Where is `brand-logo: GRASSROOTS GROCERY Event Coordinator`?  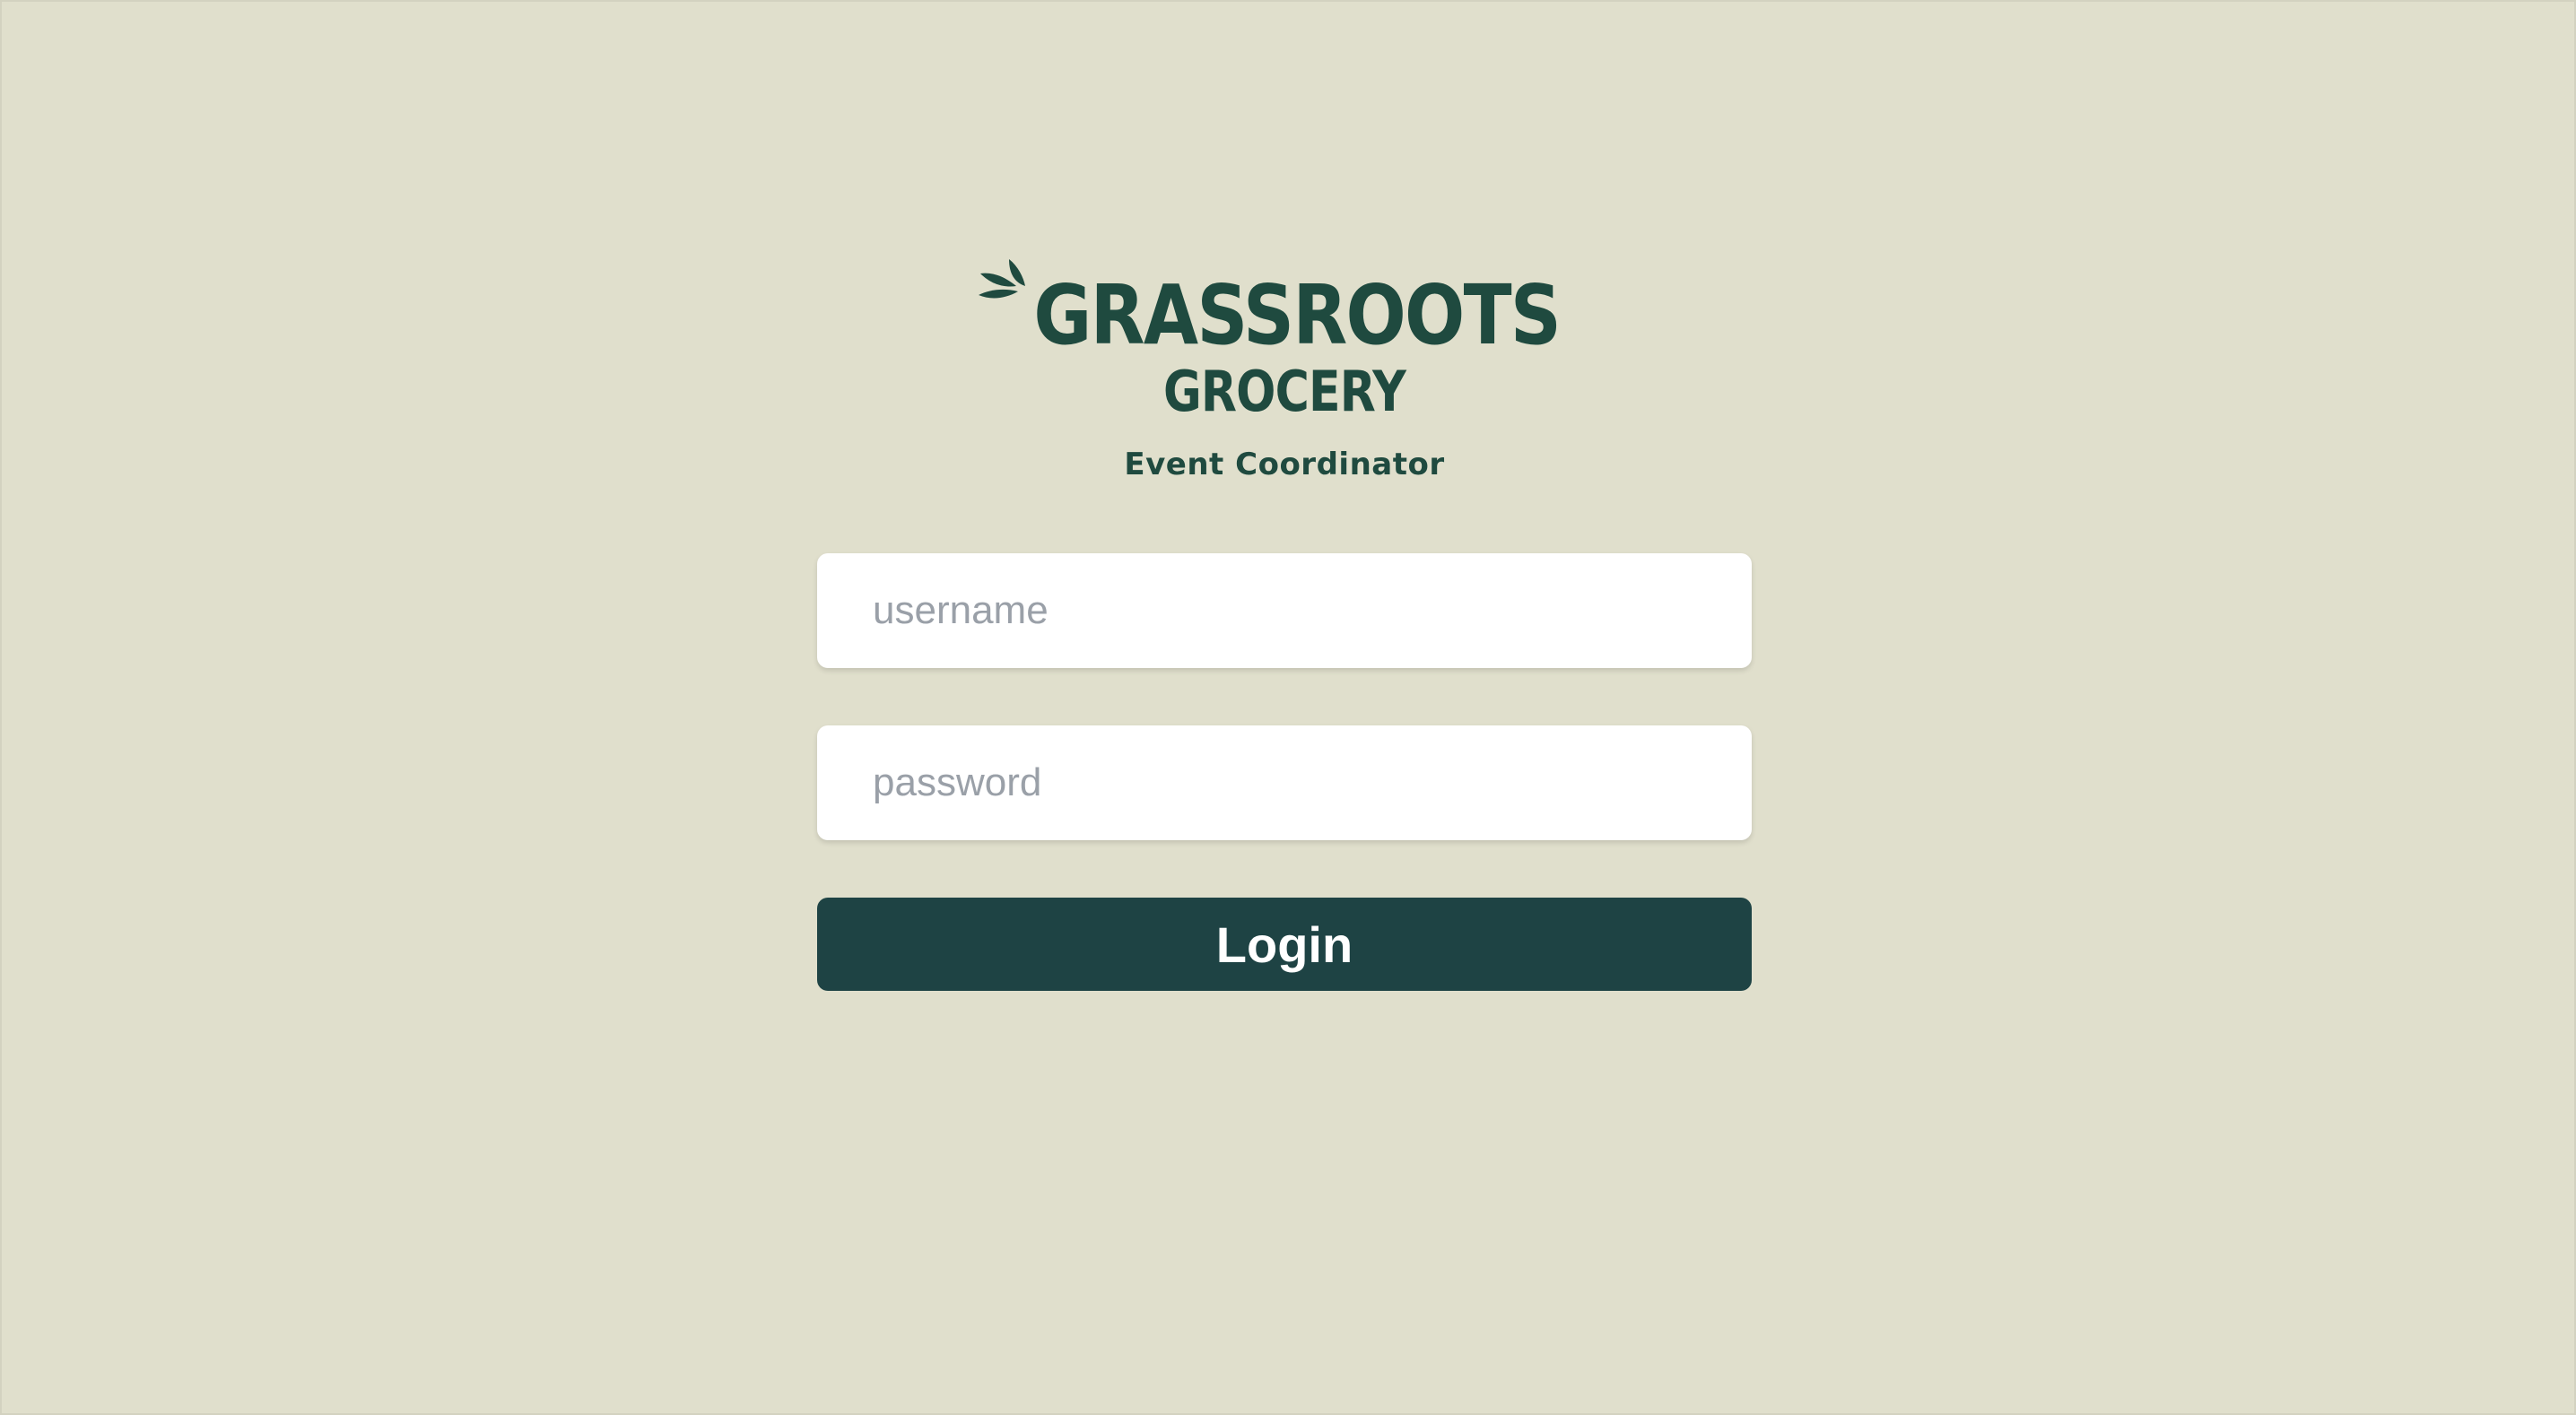 brand-logo: GRASSROOTS GROCERY Event Coordinator is located at coordinates (1284, 372).